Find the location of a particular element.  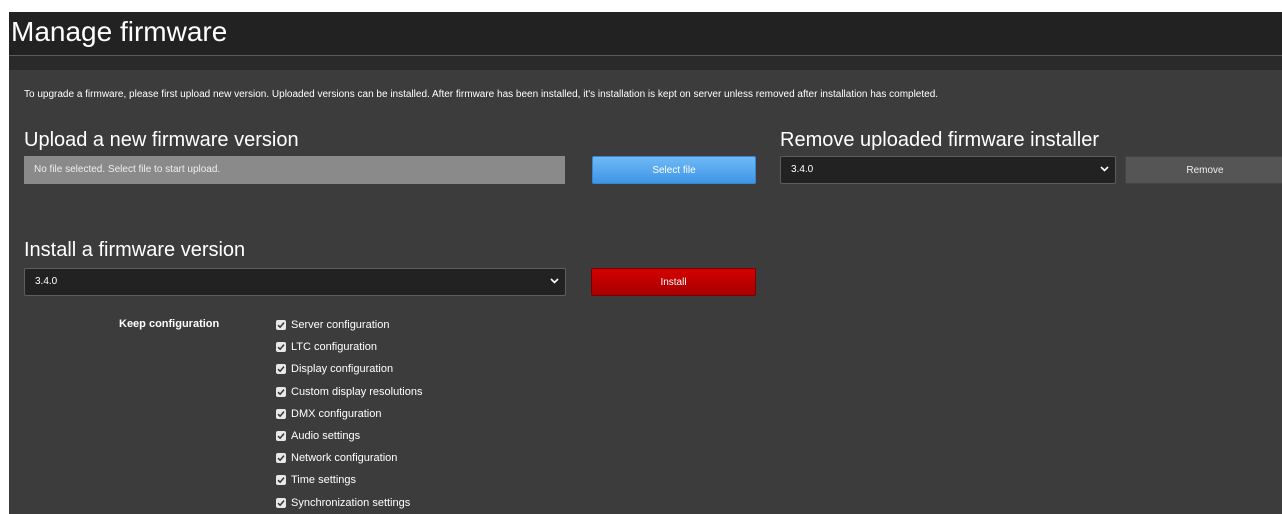

install-version-value: 3.4.0 is located at coordinates (46, 281).